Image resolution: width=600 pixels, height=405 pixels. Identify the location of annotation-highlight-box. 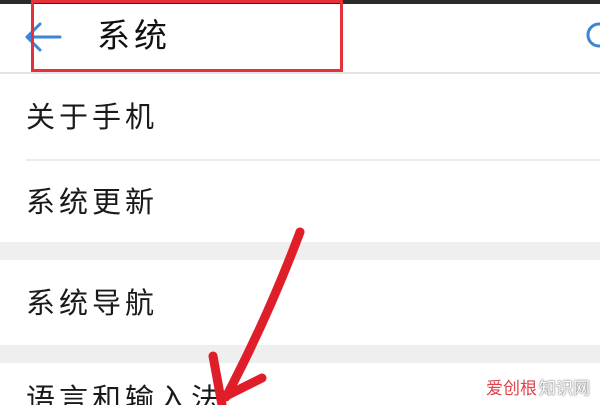
(187, 36).